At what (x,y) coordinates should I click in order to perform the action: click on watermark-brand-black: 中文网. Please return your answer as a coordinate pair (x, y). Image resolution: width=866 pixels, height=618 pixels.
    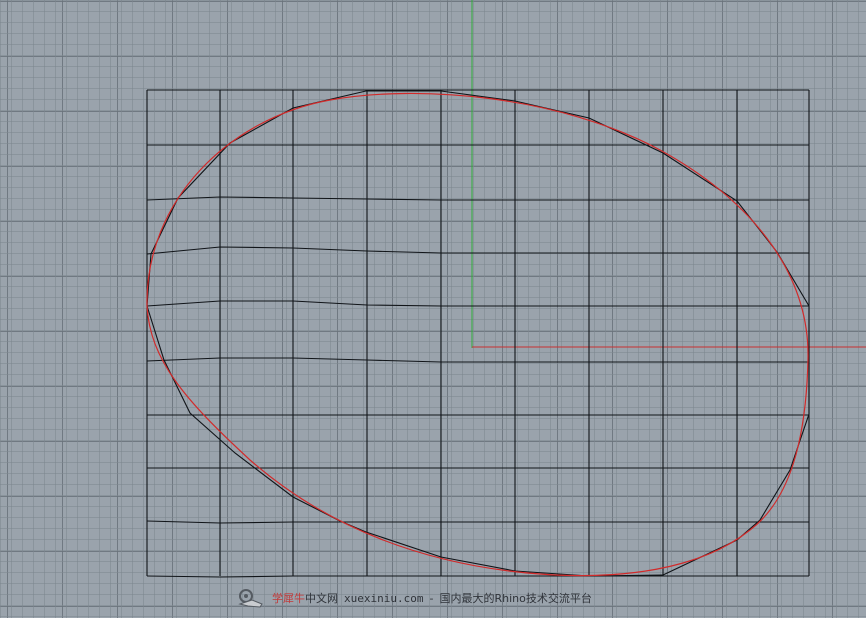
    Looking at the image, I should click on (321, 598).